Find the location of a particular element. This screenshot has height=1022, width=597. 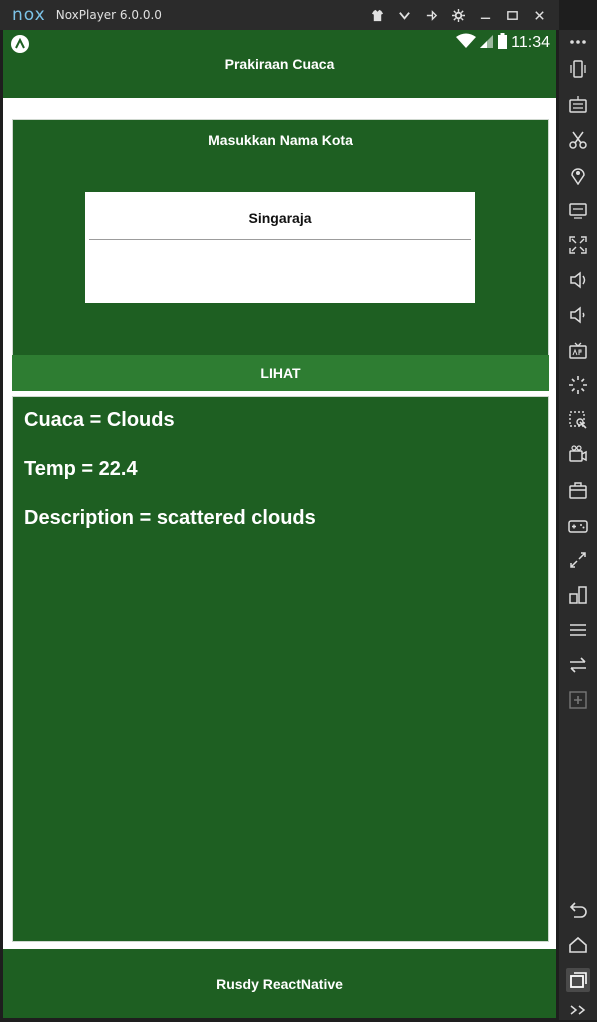

more-icon is located at coordinates (578, 42).